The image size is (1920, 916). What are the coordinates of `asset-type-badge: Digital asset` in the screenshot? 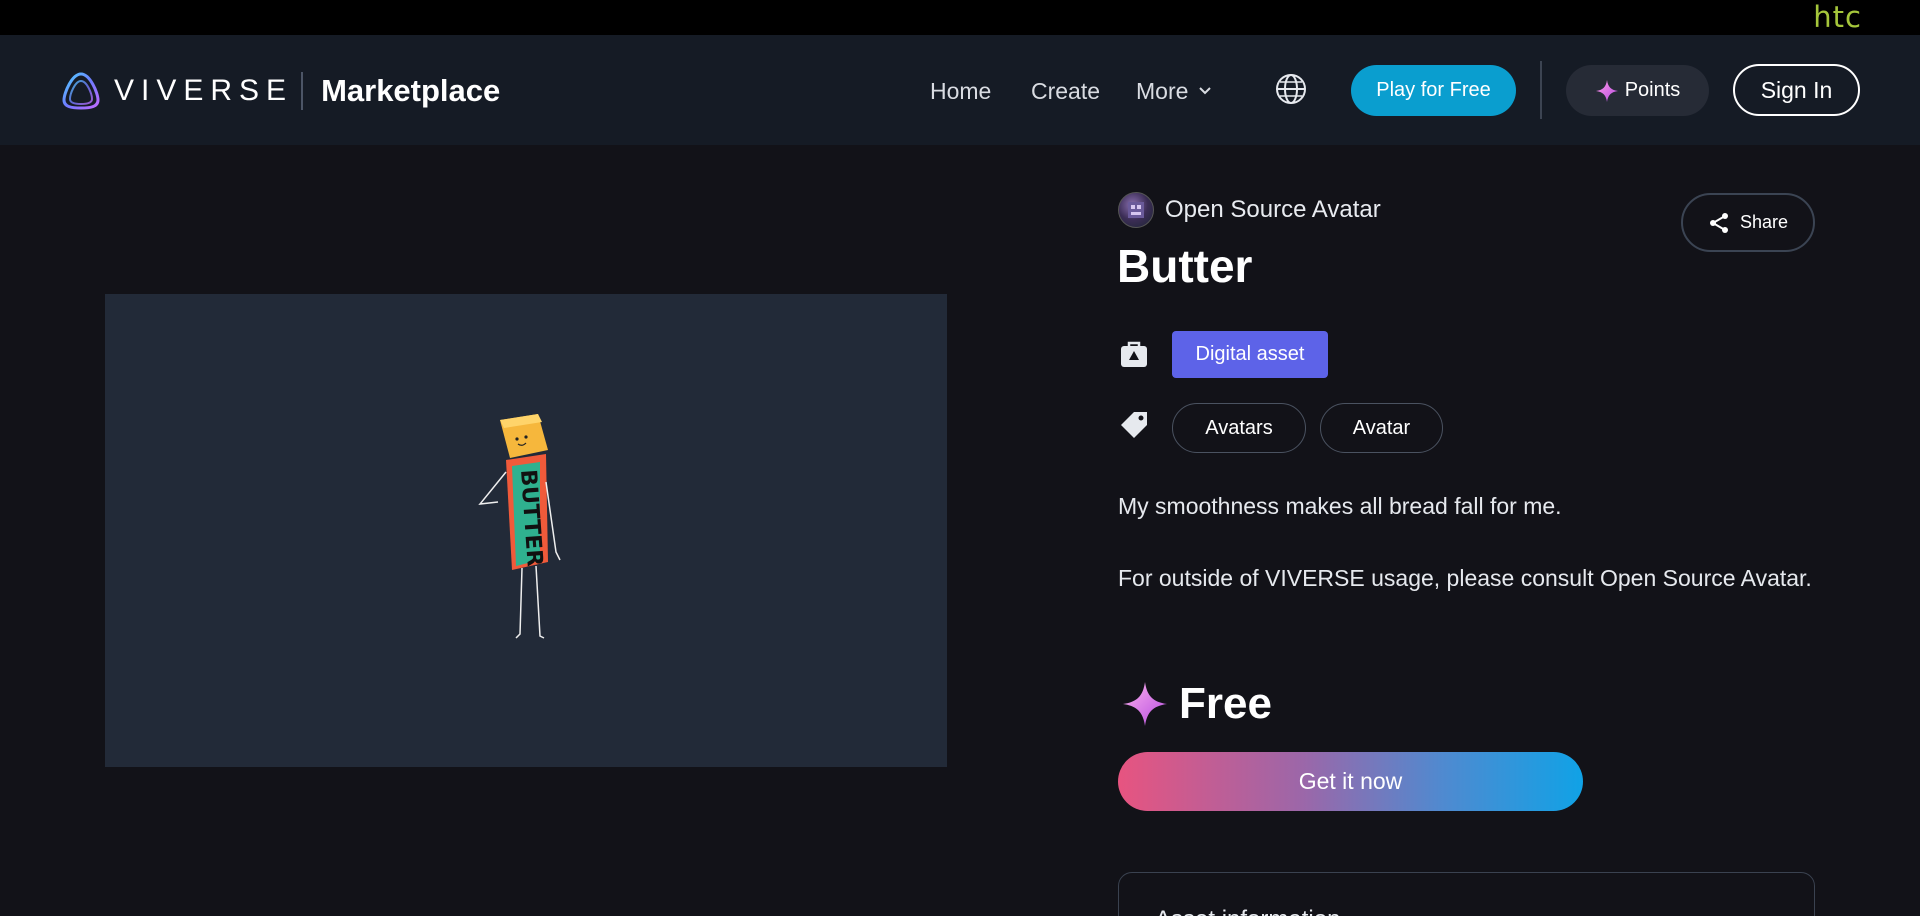 It's located at (1250, 354).